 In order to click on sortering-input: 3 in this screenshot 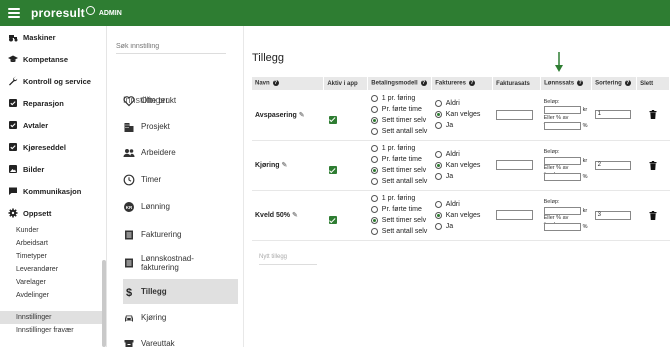, I will do `click(612, 215)`.